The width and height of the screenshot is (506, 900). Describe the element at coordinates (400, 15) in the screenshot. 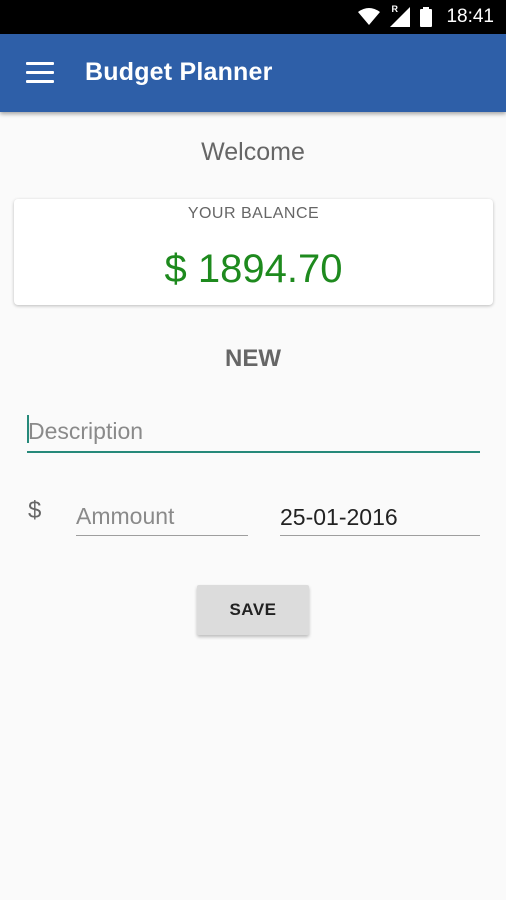

I see `cell-signal-icon: R` at that location.